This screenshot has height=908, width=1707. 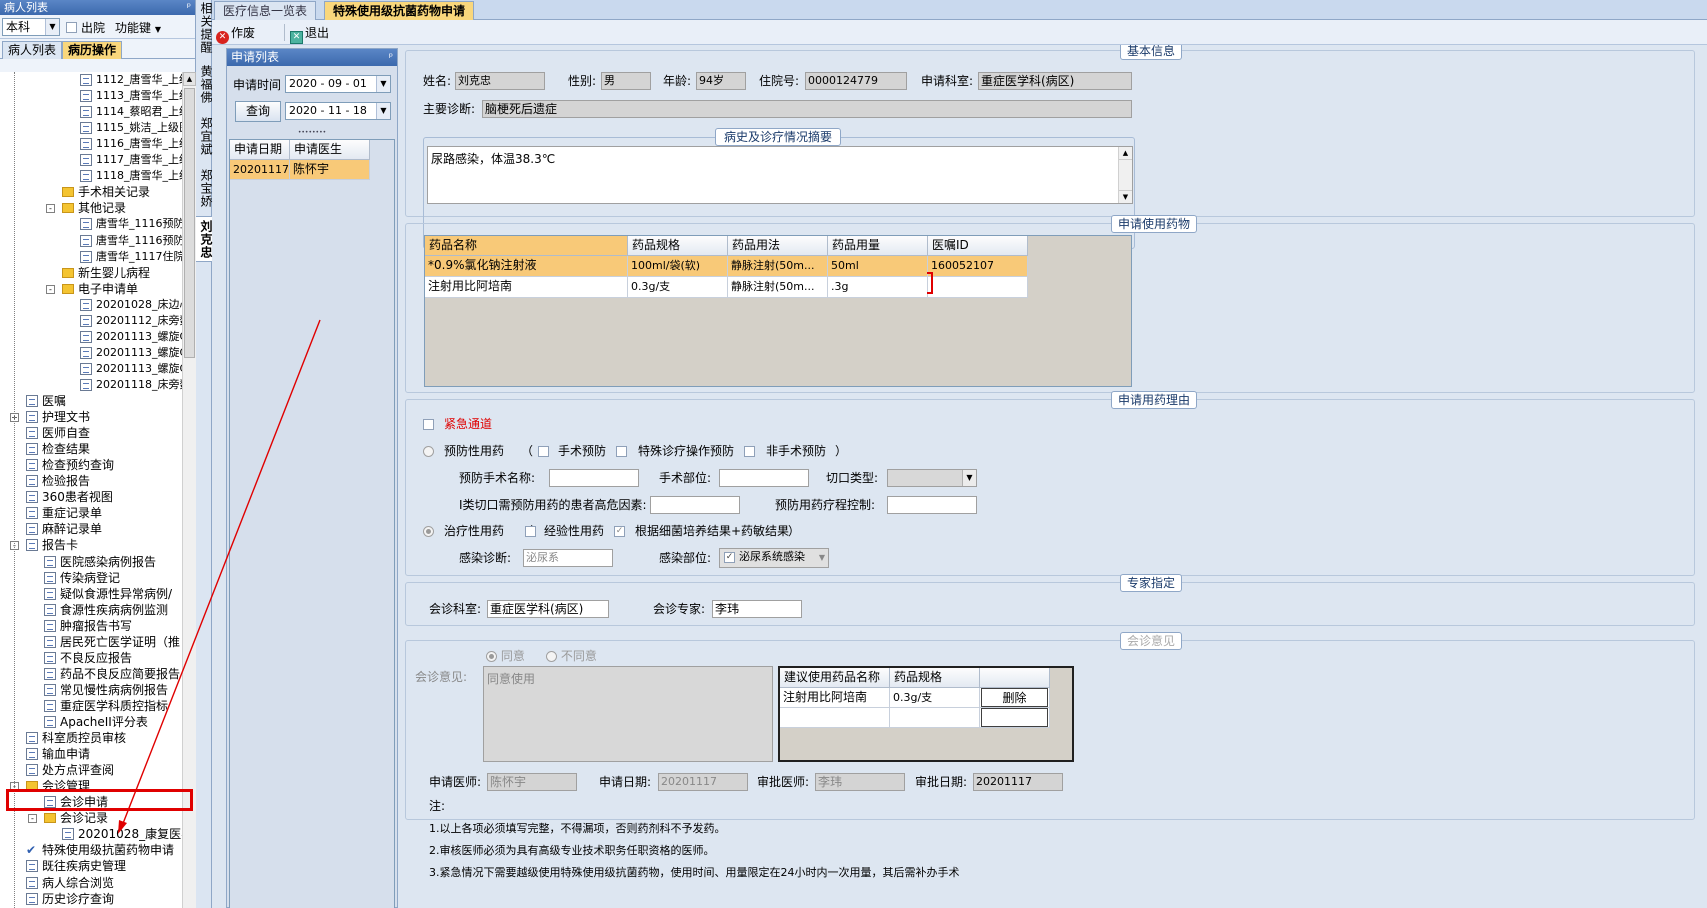 I want to click on annotation-arrow, so click(x=219, y=576).